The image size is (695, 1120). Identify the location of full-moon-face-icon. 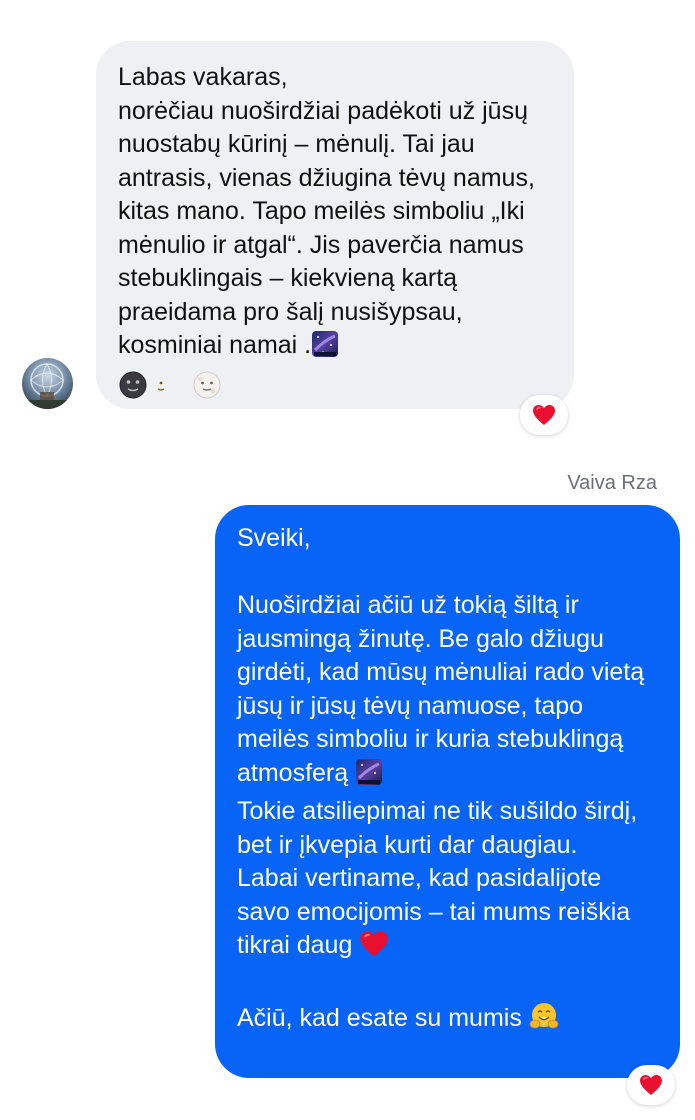
(207, 390).